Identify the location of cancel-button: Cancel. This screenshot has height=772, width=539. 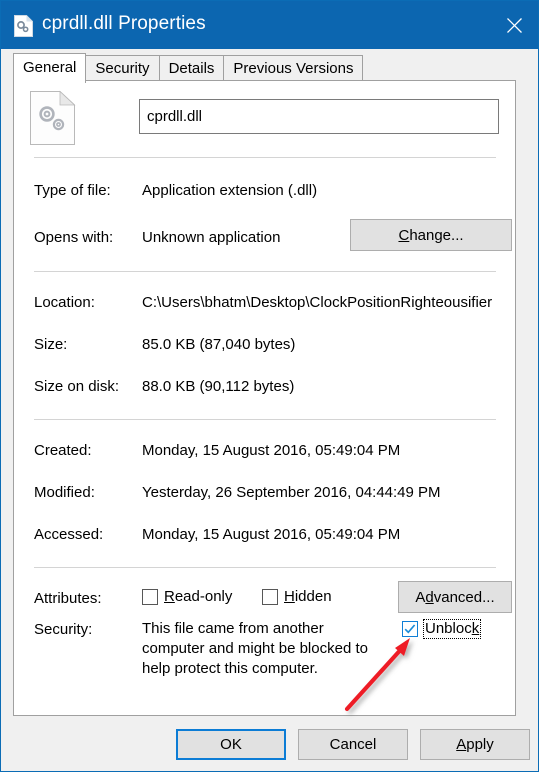
(353, 744).